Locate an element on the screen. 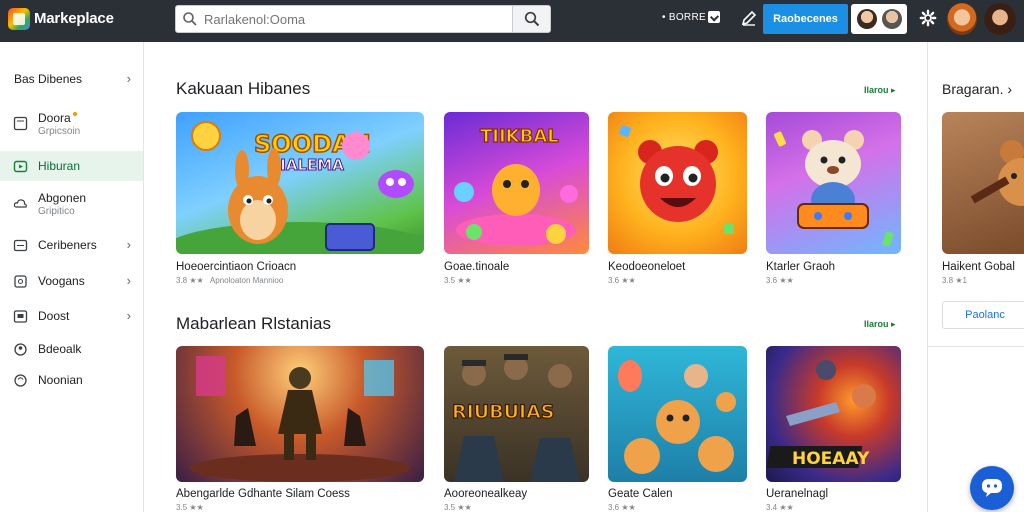 The height and width of the screenshot is (512, 1024). game-artwork: RIUBUIAS is located at coordinates (515, 418).